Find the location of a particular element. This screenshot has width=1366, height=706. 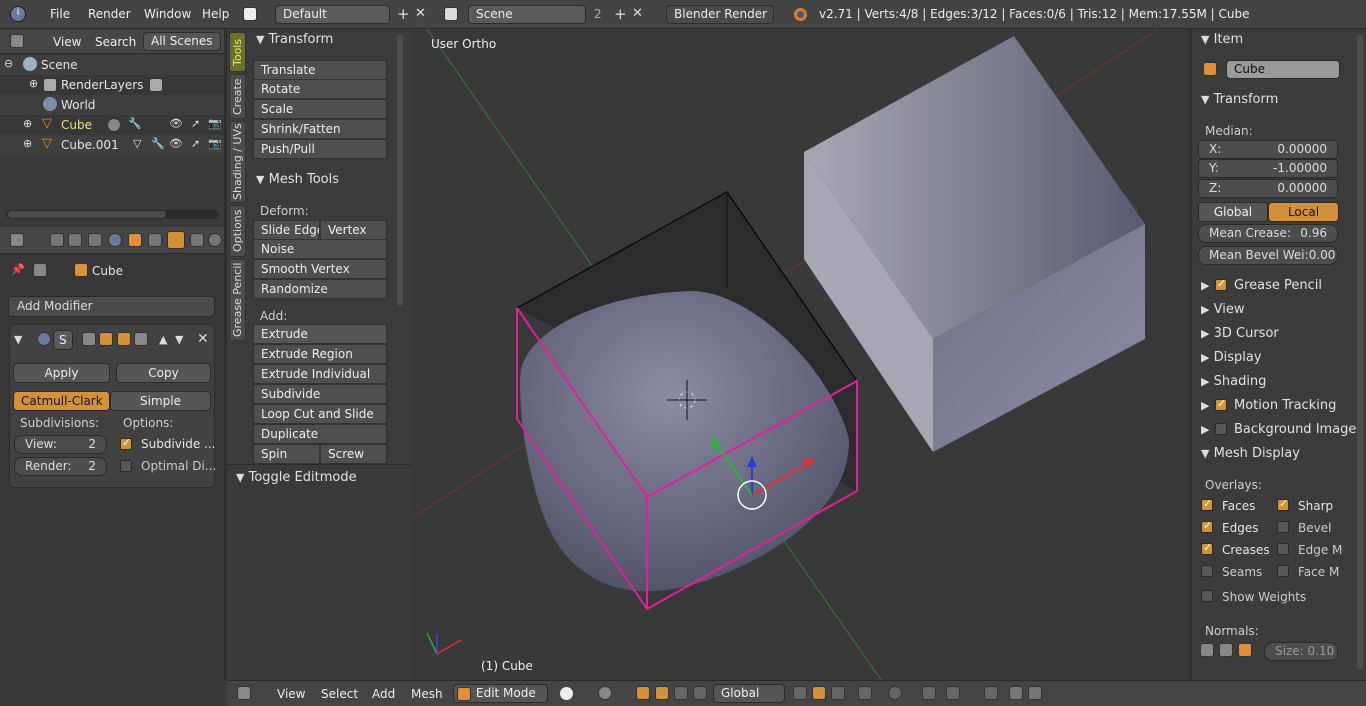

subdivide-button: Subdivide is located at coordinates (320, 394).